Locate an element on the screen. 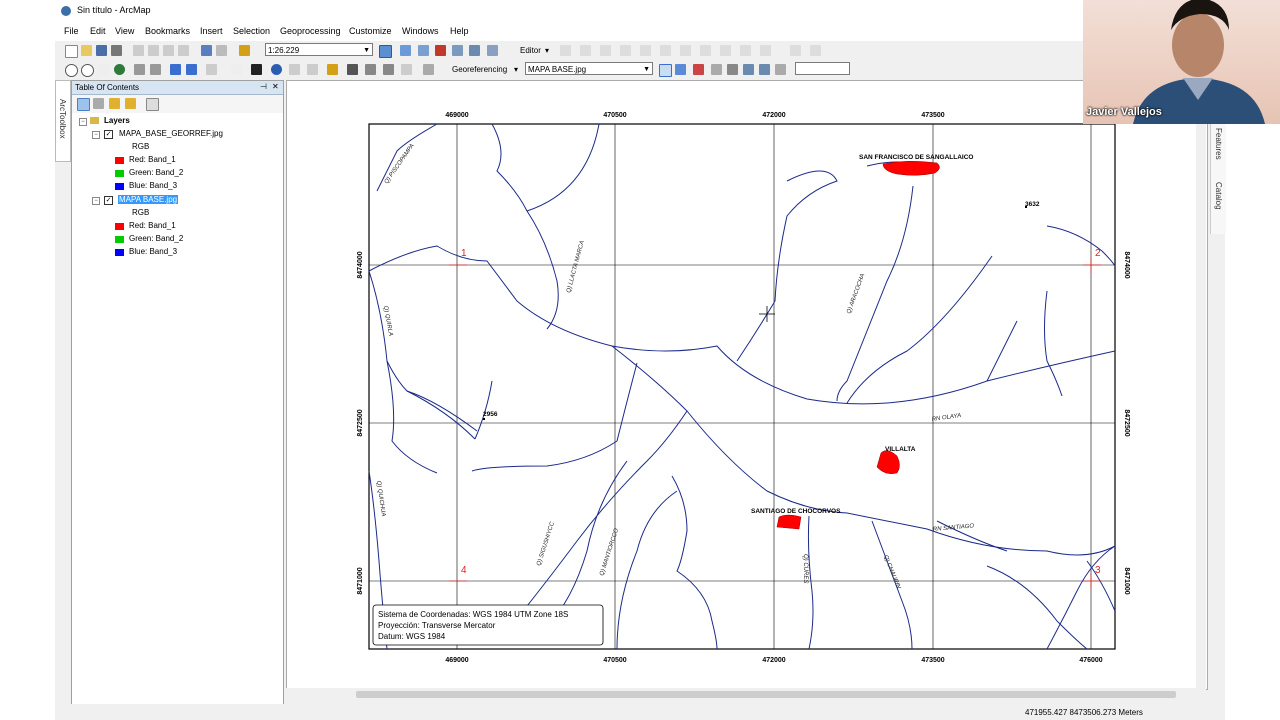 The image size is (1280, 720). menu-customize: Customize is located at coordinates (370, 31).